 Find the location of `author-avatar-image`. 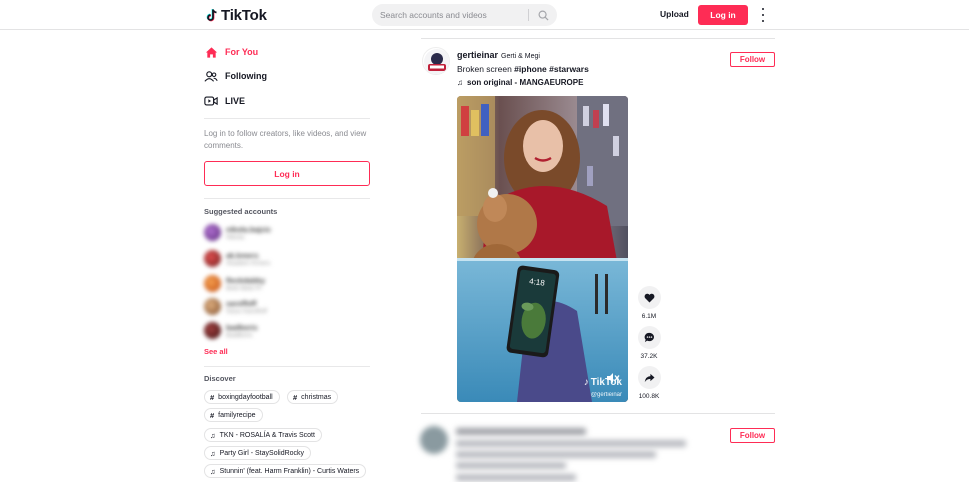

author-avatar-image is located at coordinates (436, 61).